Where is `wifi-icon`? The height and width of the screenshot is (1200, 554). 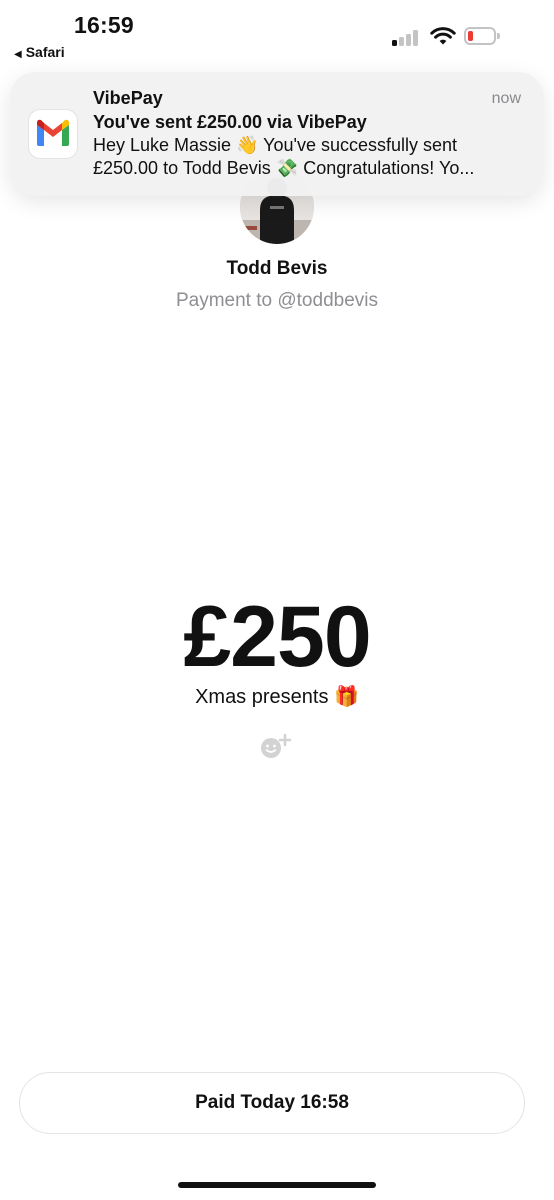 wifi-icon is located at coordinates (443, 36).